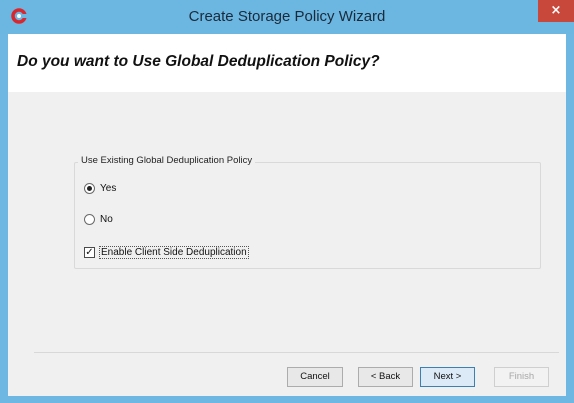 The height and width of the screenshot is (403, 574). I want to click on radio-no-label: No, so click(106, 219).